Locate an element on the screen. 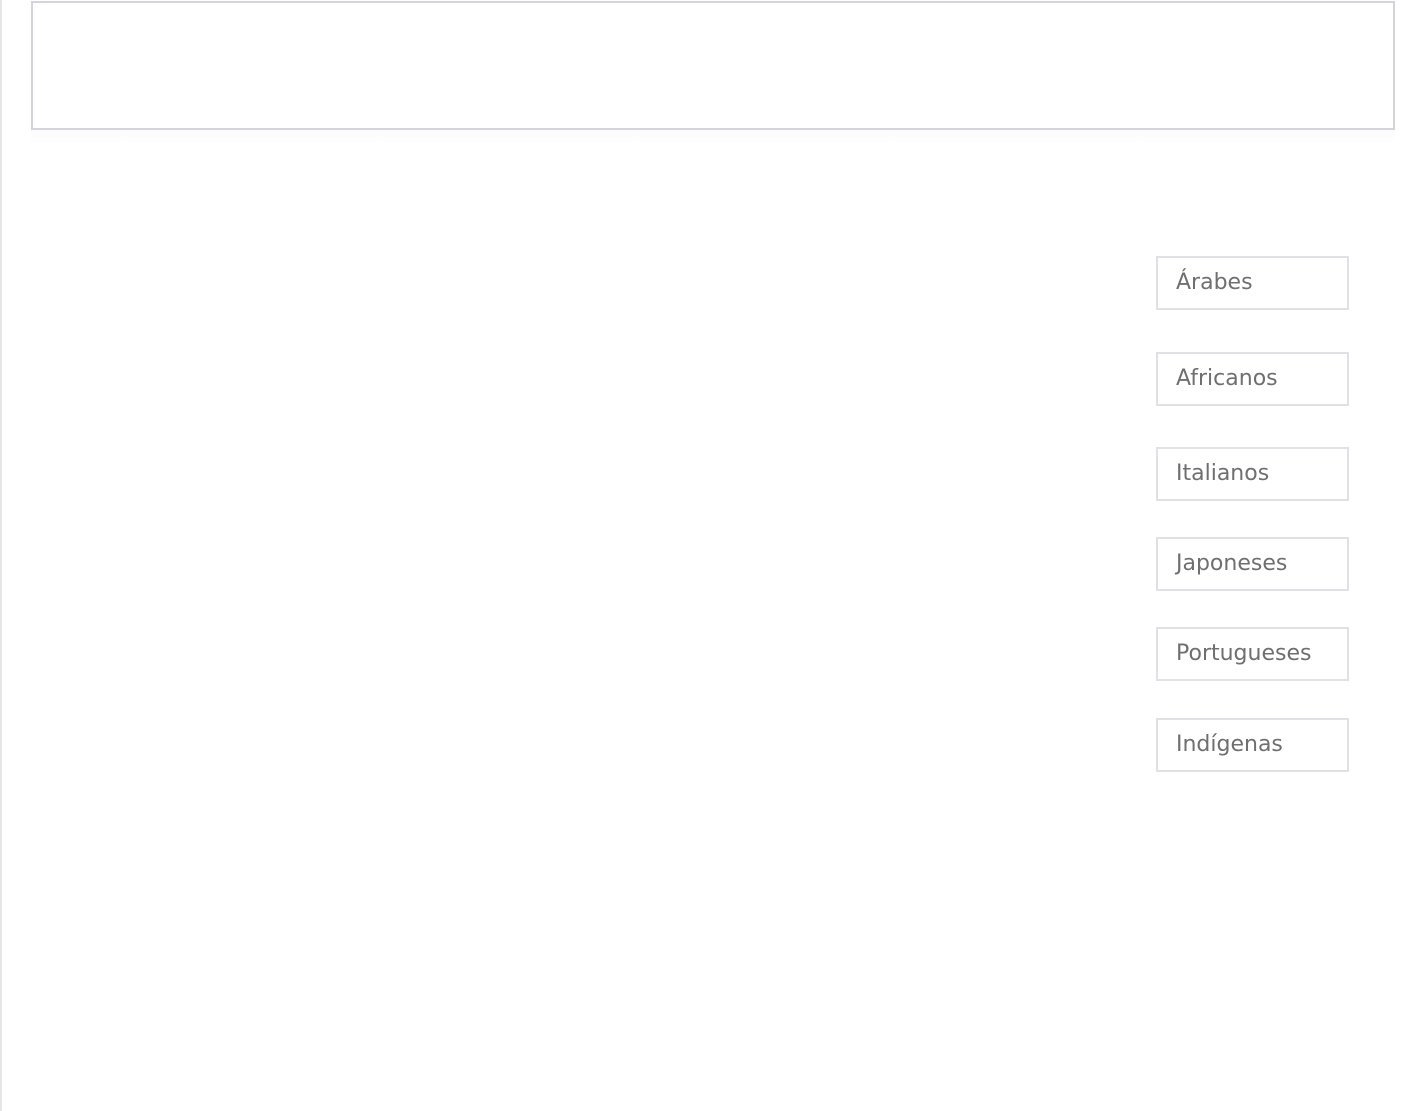  option-chip-africanos: Africanos is located at coordinates (1252, 379).